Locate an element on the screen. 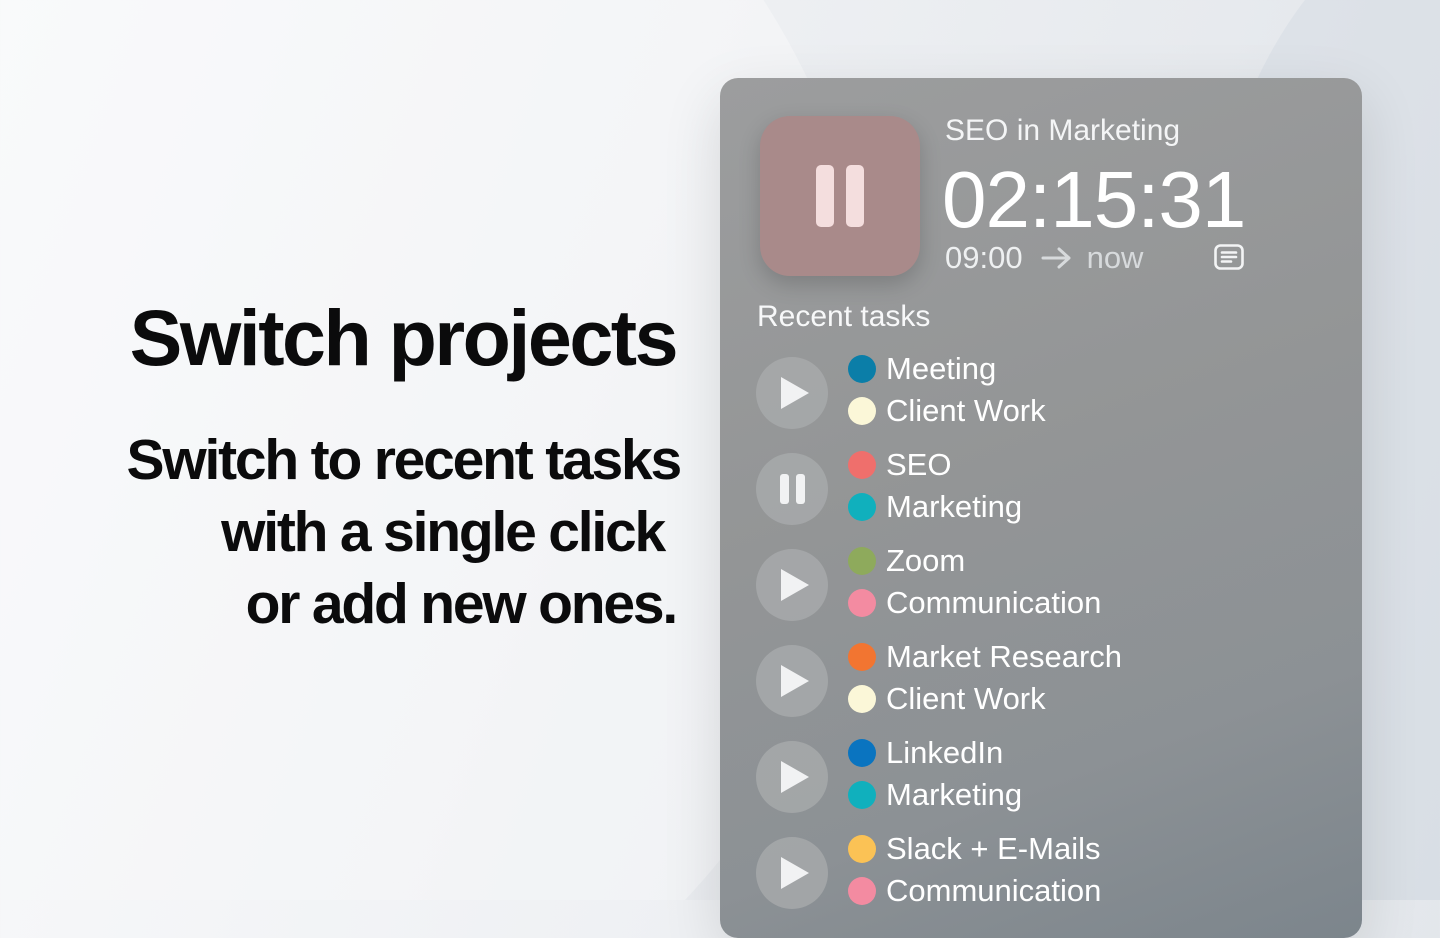  task-name: Zoom is located at coordinates (926, 560).